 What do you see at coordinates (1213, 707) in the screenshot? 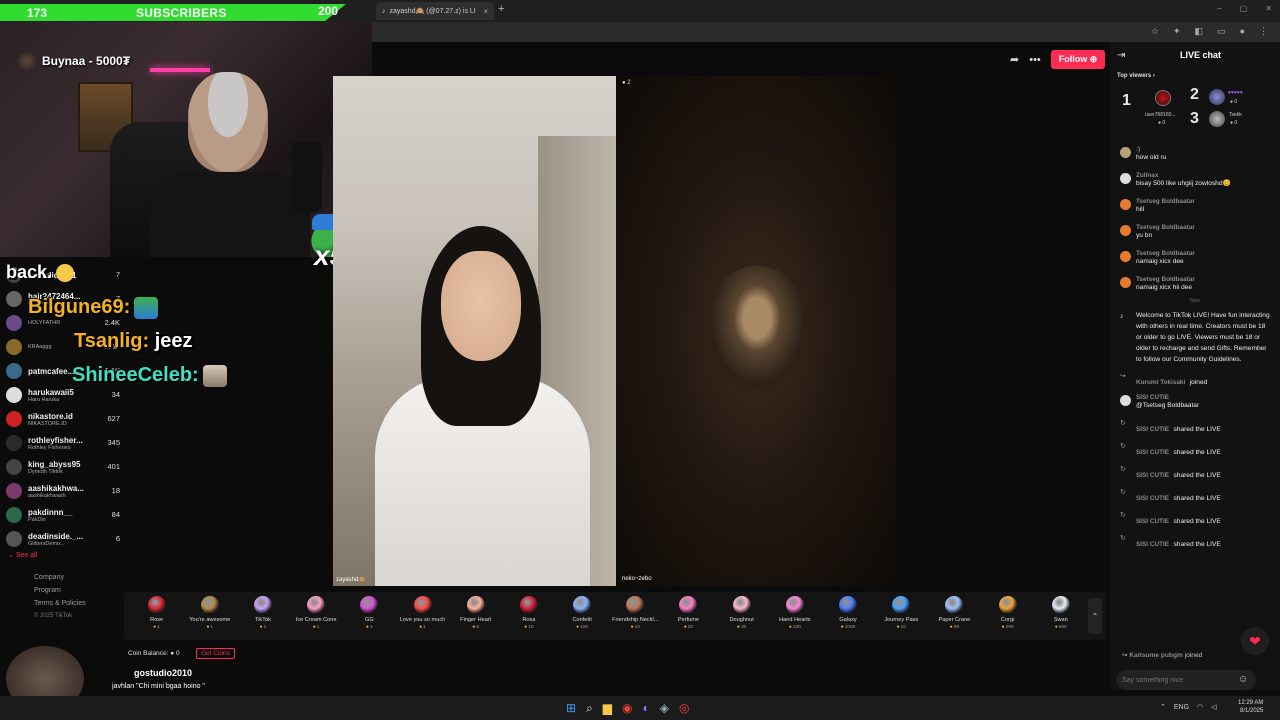
I see `volume-icon: ◁` at bounding box center [1213, 707].